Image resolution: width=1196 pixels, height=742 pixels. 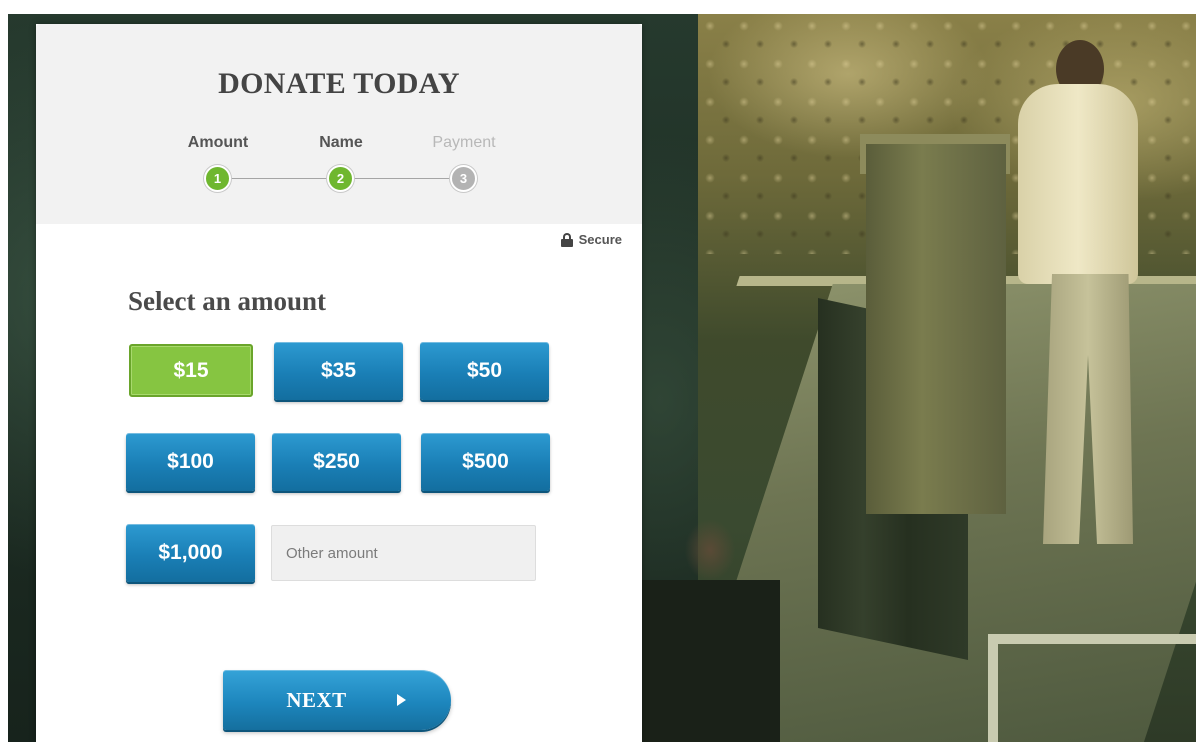 What do you see at coordinates (190, 553) in the screenshot?
I see `amount-button-1000: $1,000` at bounding box center [190, 553].